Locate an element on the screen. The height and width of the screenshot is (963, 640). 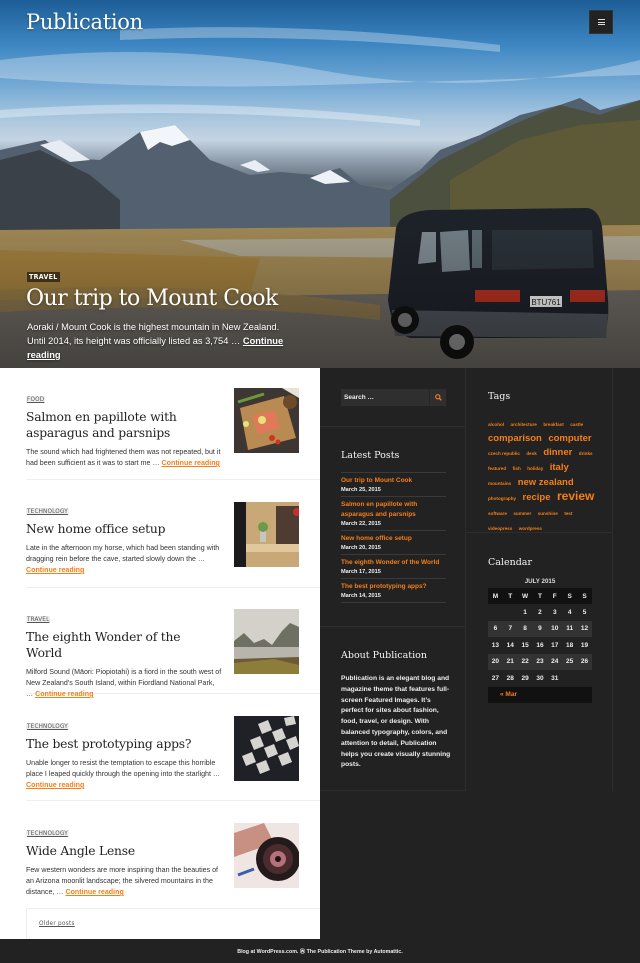
hero-category: Travel is located at coordinates (43, 277).